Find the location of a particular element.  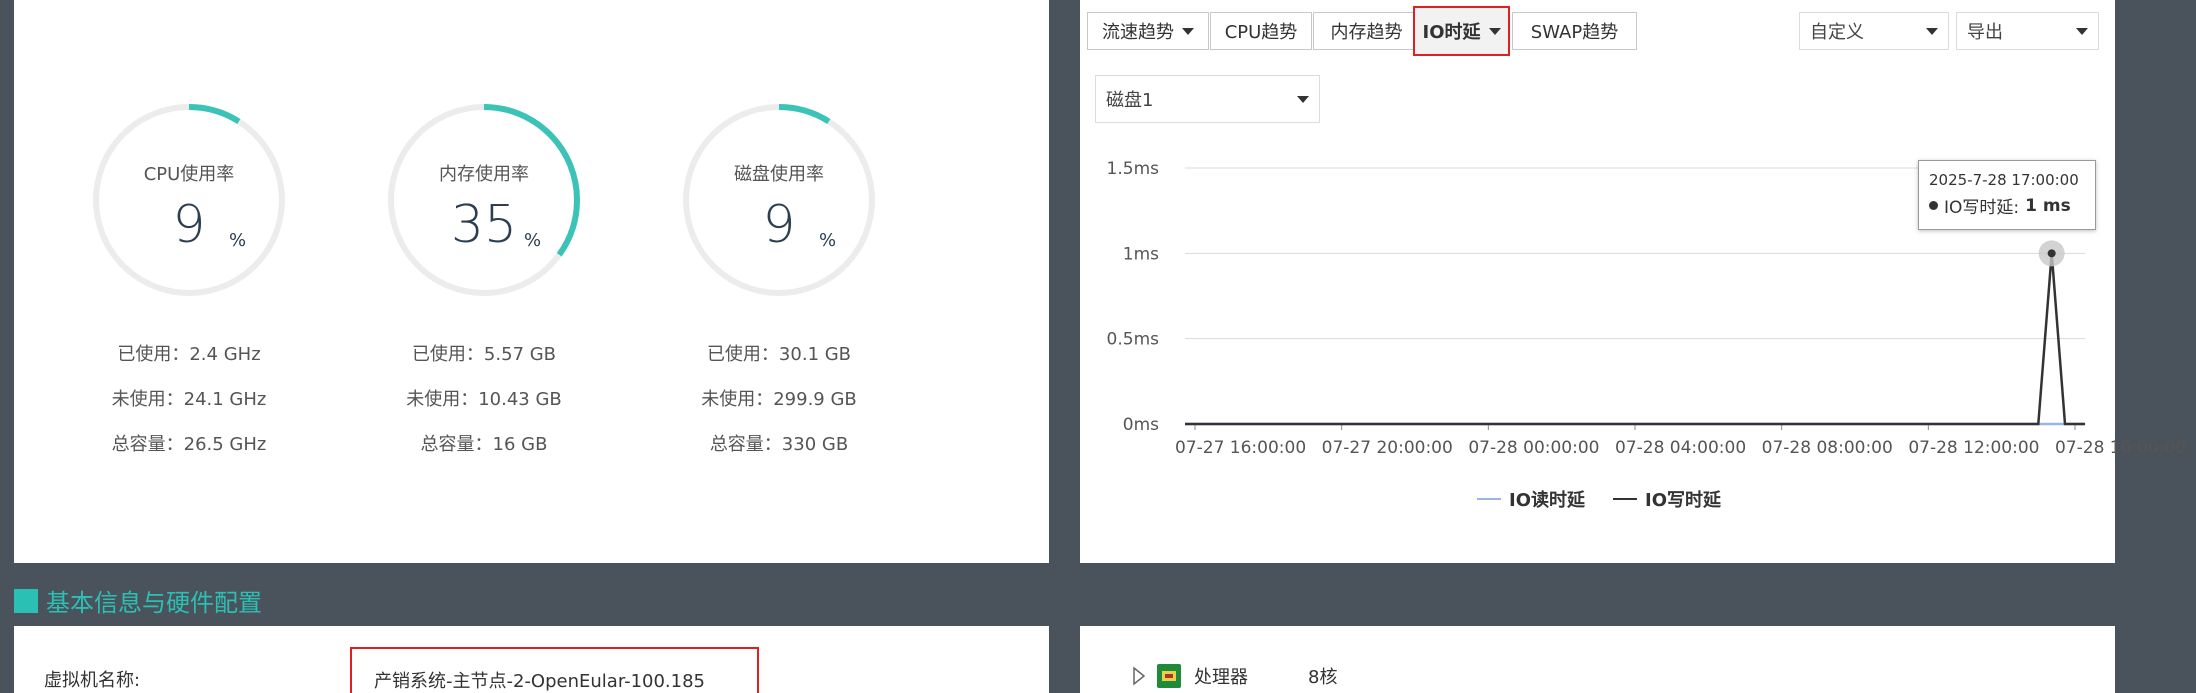

cpu-gauge-label: CPU使用率 is located at coordinates (189, 174).